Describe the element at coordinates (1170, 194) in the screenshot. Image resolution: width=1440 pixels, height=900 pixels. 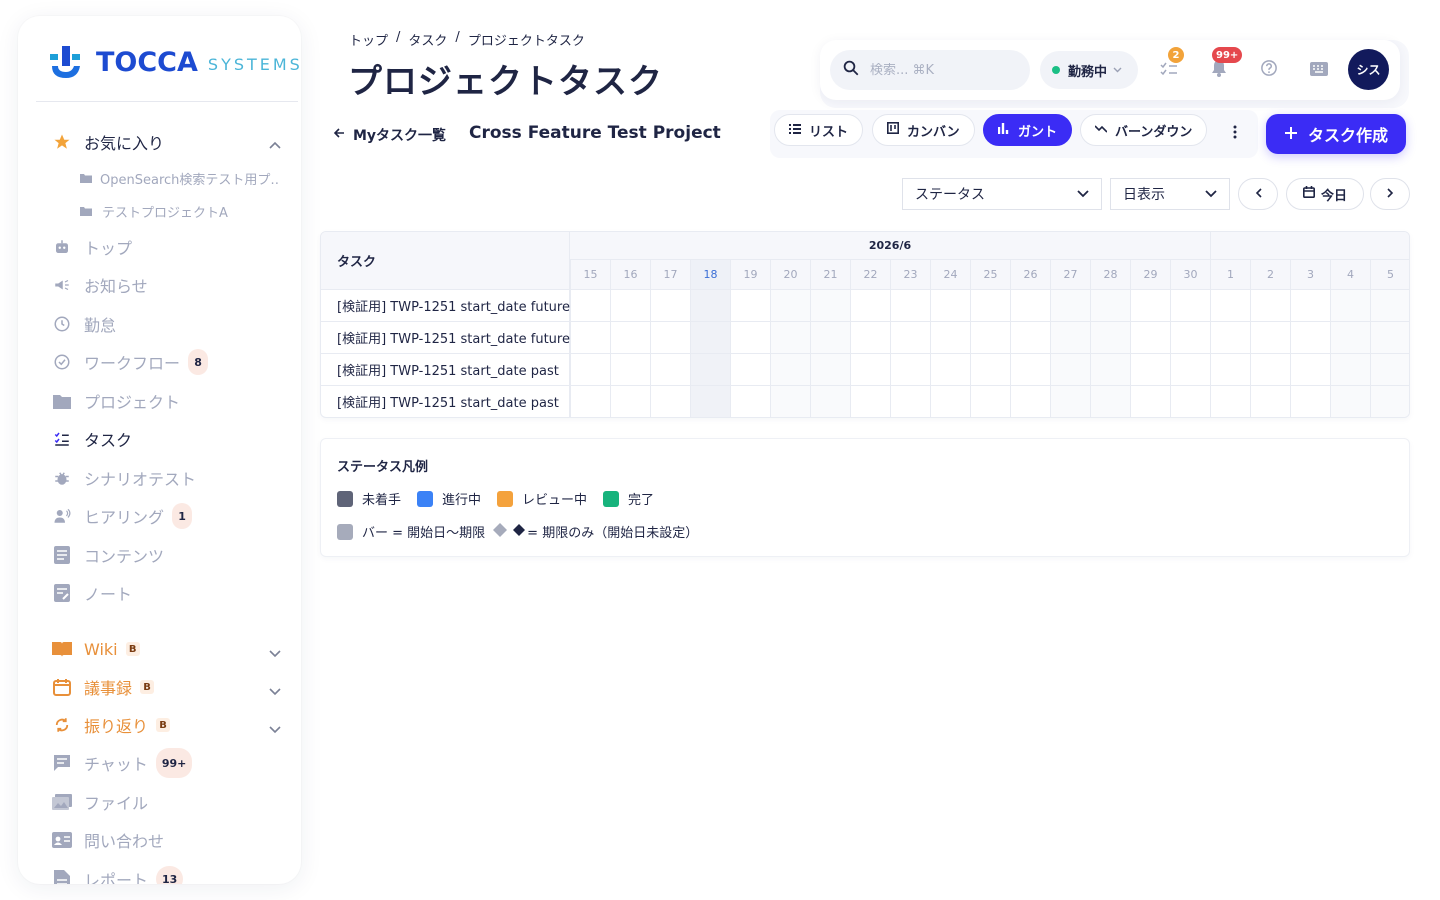
I see `scale-select: 日表示` at that location.